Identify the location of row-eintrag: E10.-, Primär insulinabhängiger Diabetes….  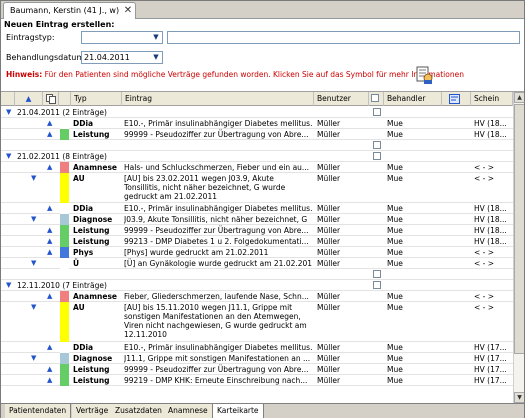
(218, 208).